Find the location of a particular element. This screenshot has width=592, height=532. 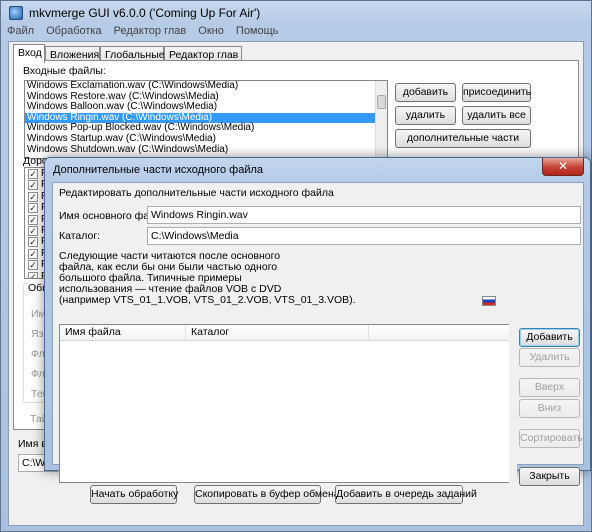

parts-list-scrollbar is located at coordinates (513, 403).